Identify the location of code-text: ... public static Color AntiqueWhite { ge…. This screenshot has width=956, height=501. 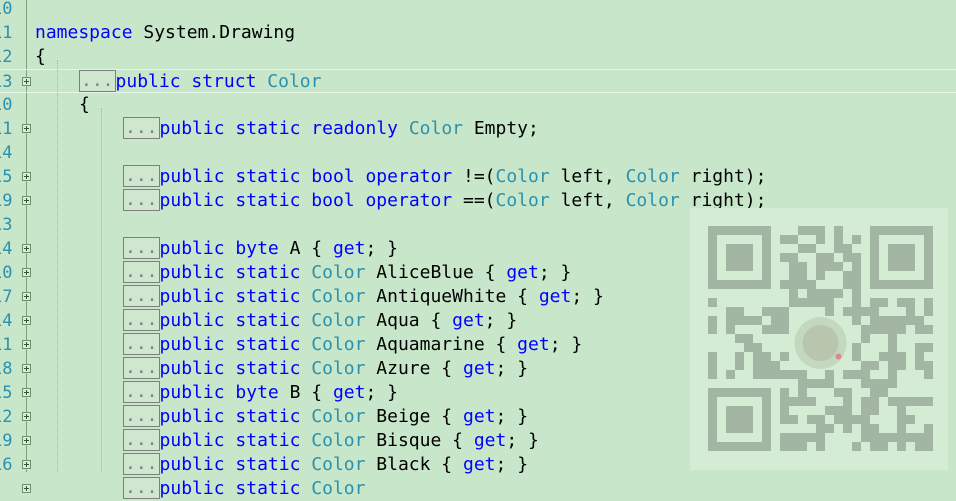
(363, 297).